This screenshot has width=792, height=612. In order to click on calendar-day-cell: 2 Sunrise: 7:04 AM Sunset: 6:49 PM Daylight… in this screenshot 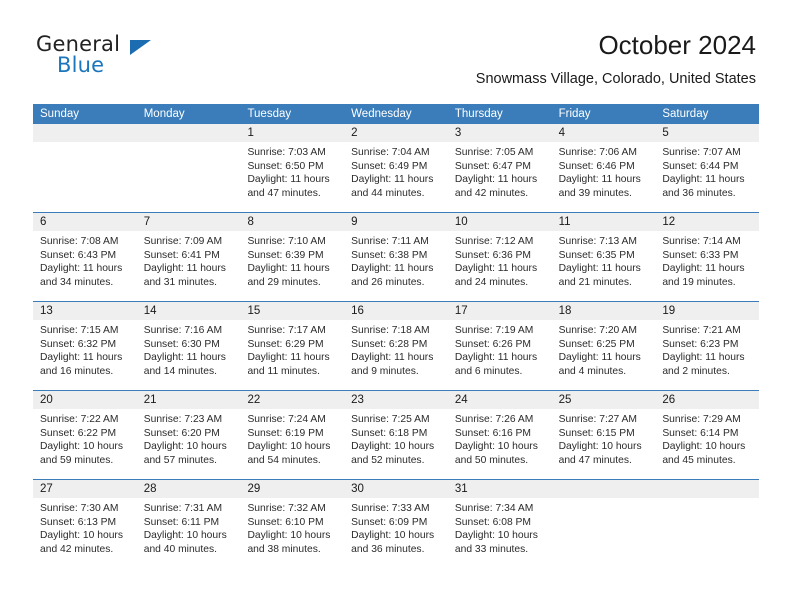, I will do `click(396, 168)`.